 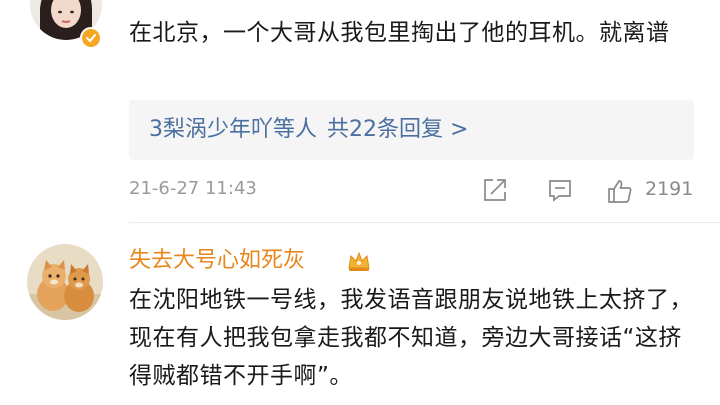 I want to click on comment-text: 在北京，一个大哥从我包里掏出了他的耳机。就离谱, so click(x=399, y=33).